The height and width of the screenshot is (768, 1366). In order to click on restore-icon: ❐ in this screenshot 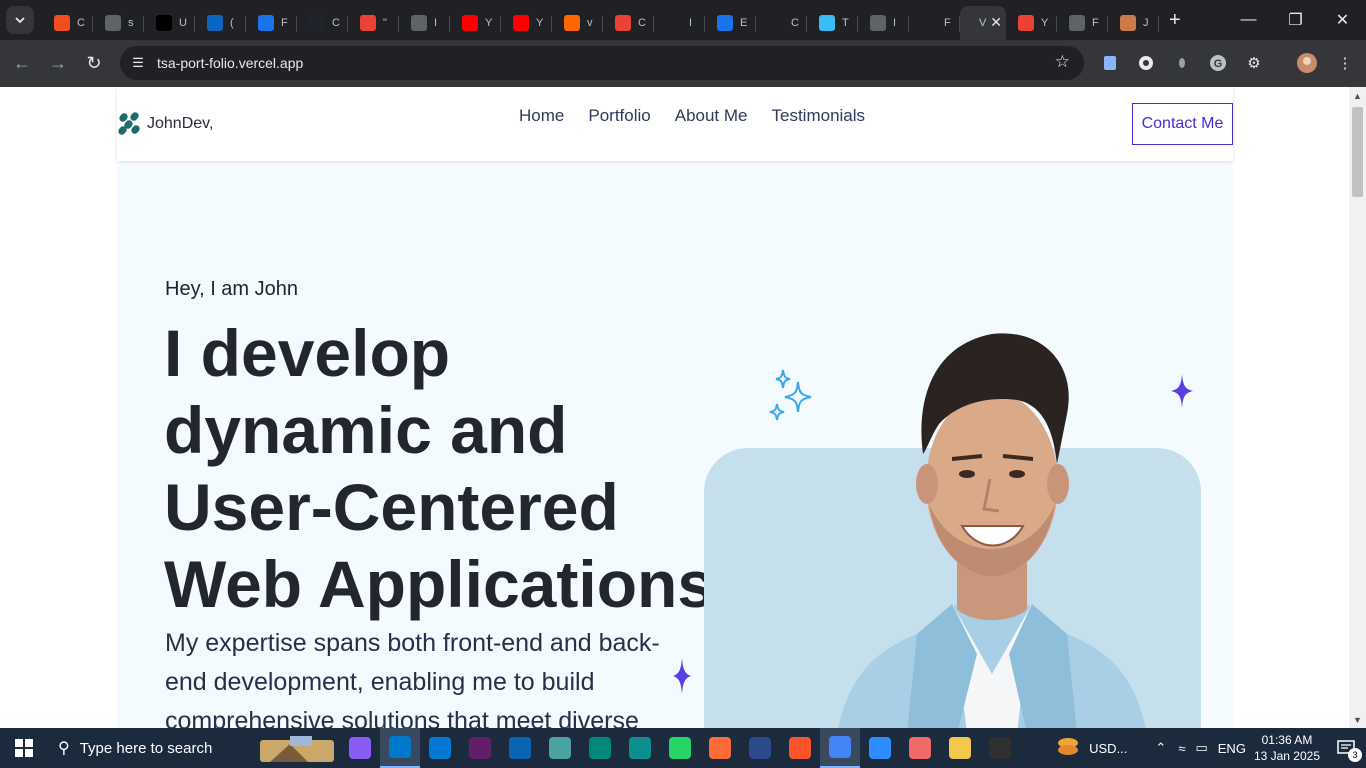, I will do `click(1295, 20)`.